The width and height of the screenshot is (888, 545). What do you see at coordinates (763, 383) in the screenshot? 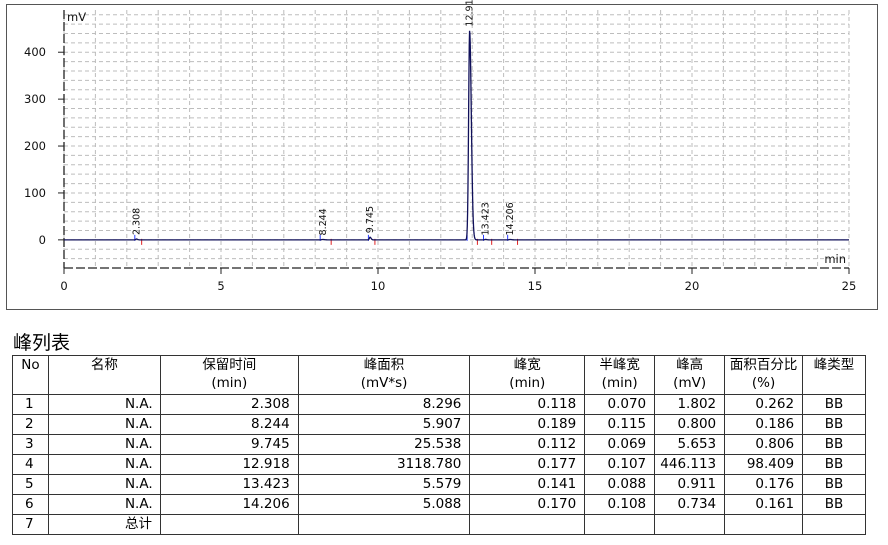
I see `header-line2: (%)` at bounding box center [763, 383].